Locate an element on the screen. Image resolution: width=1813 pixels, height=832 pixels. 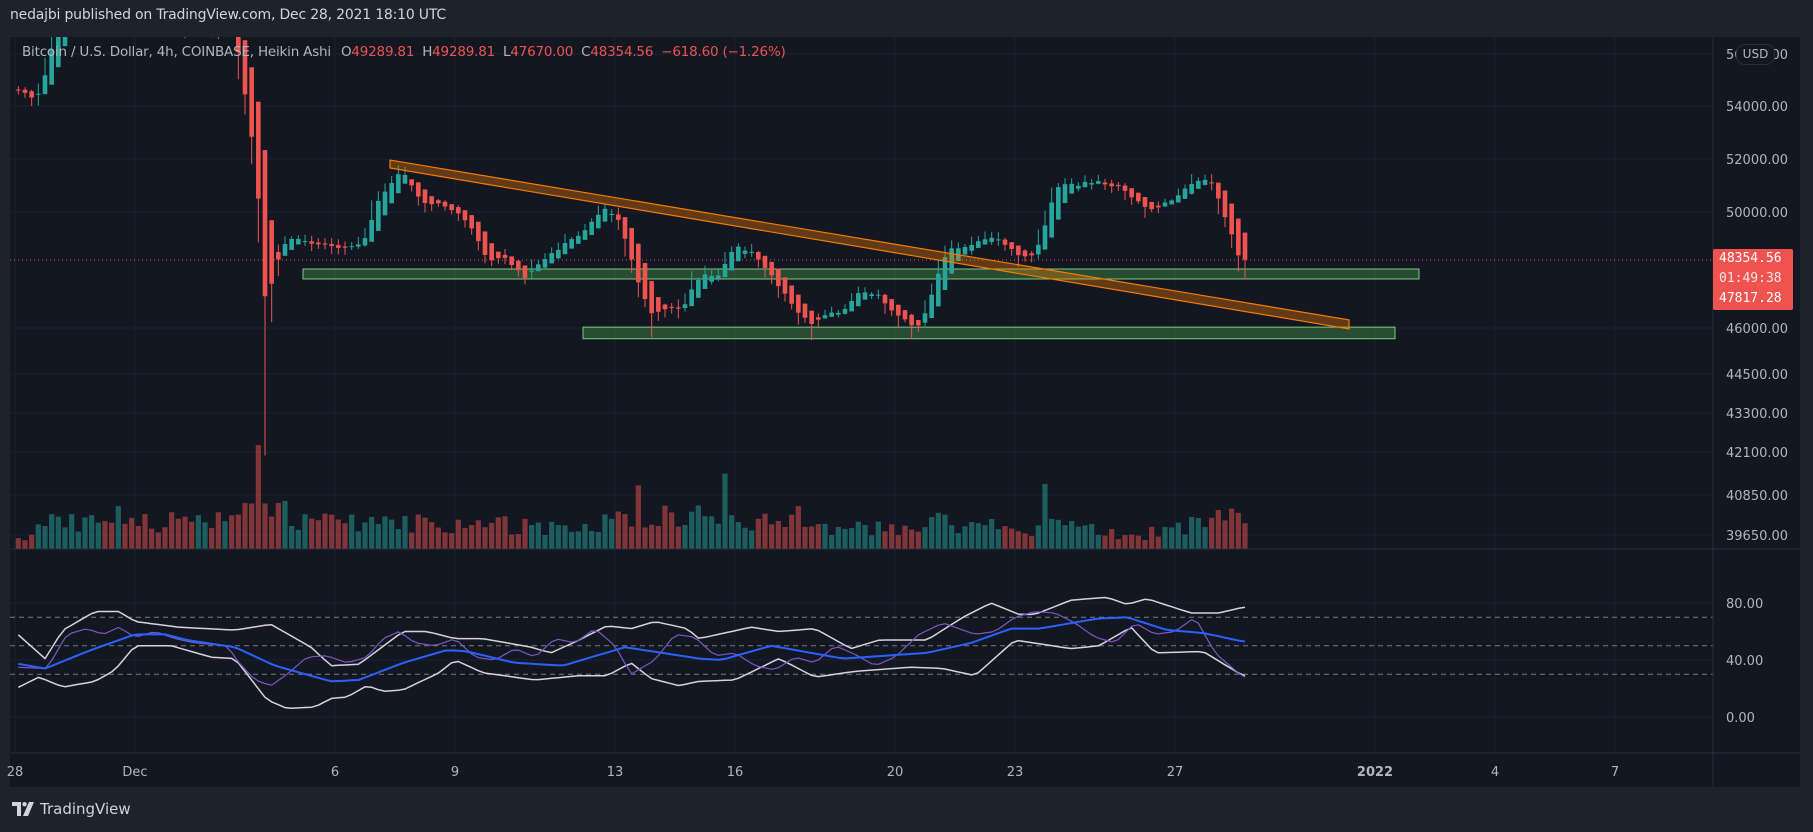
price-tick-label: 52000.00 is located at coordinates (1757, 160).